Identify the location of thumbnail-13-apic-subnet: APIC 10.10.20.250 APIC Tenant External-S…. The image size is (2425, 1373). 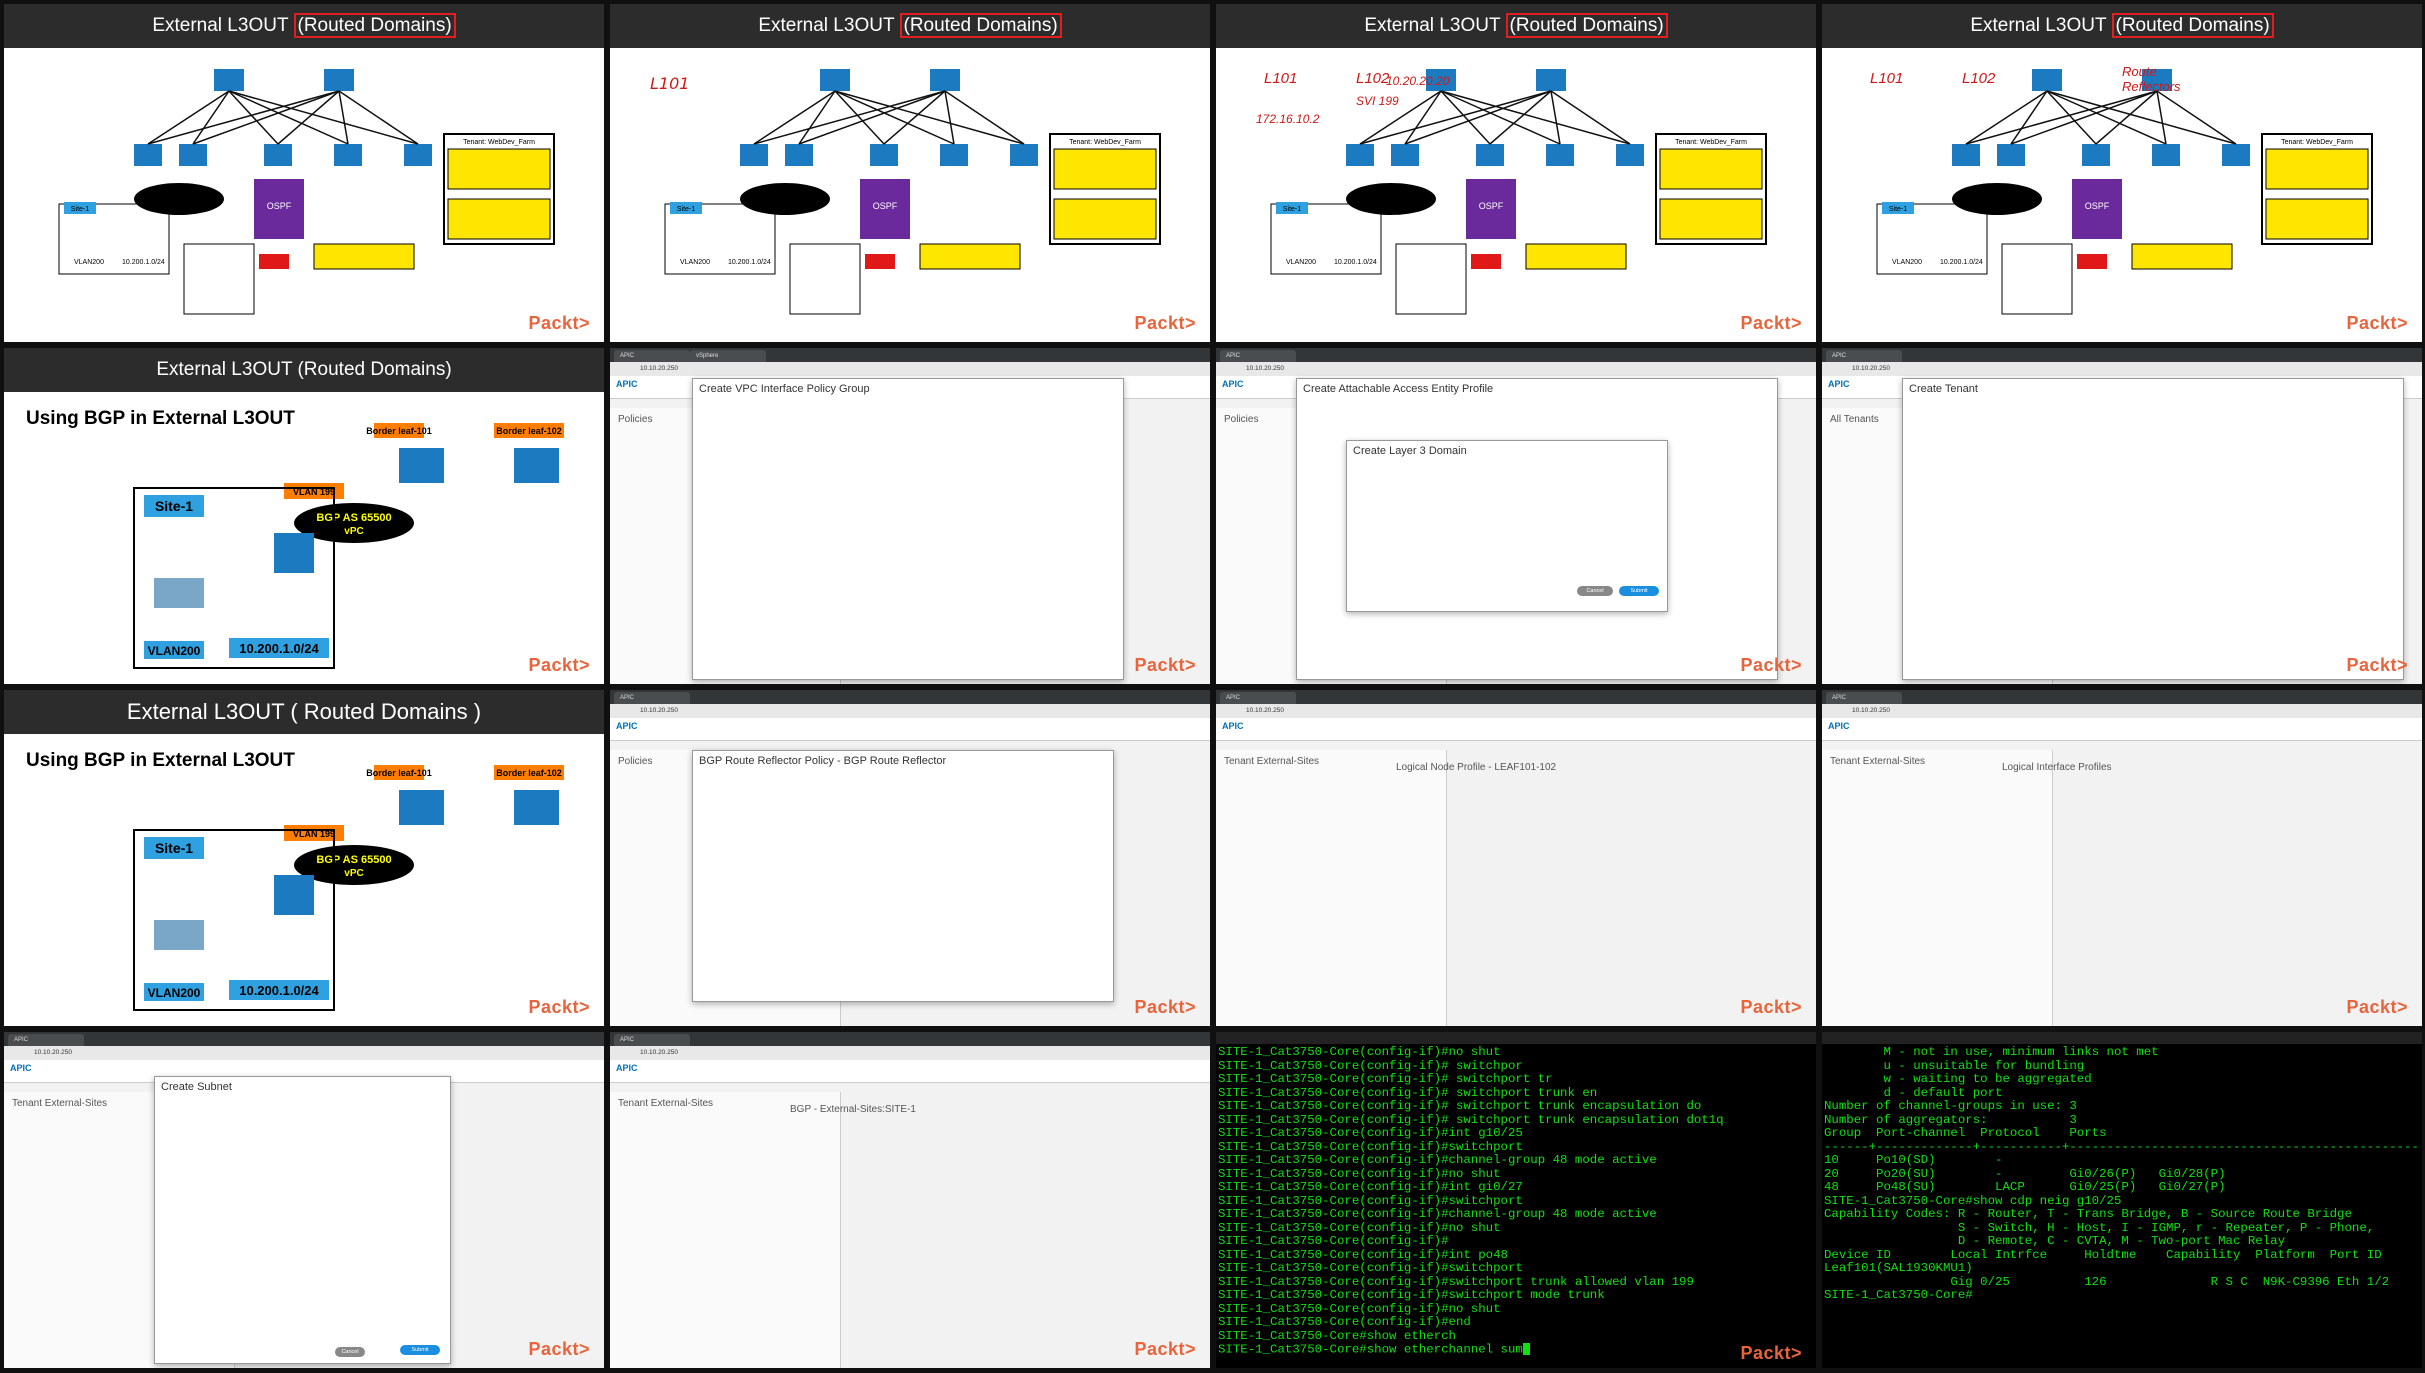
(304, 1200).